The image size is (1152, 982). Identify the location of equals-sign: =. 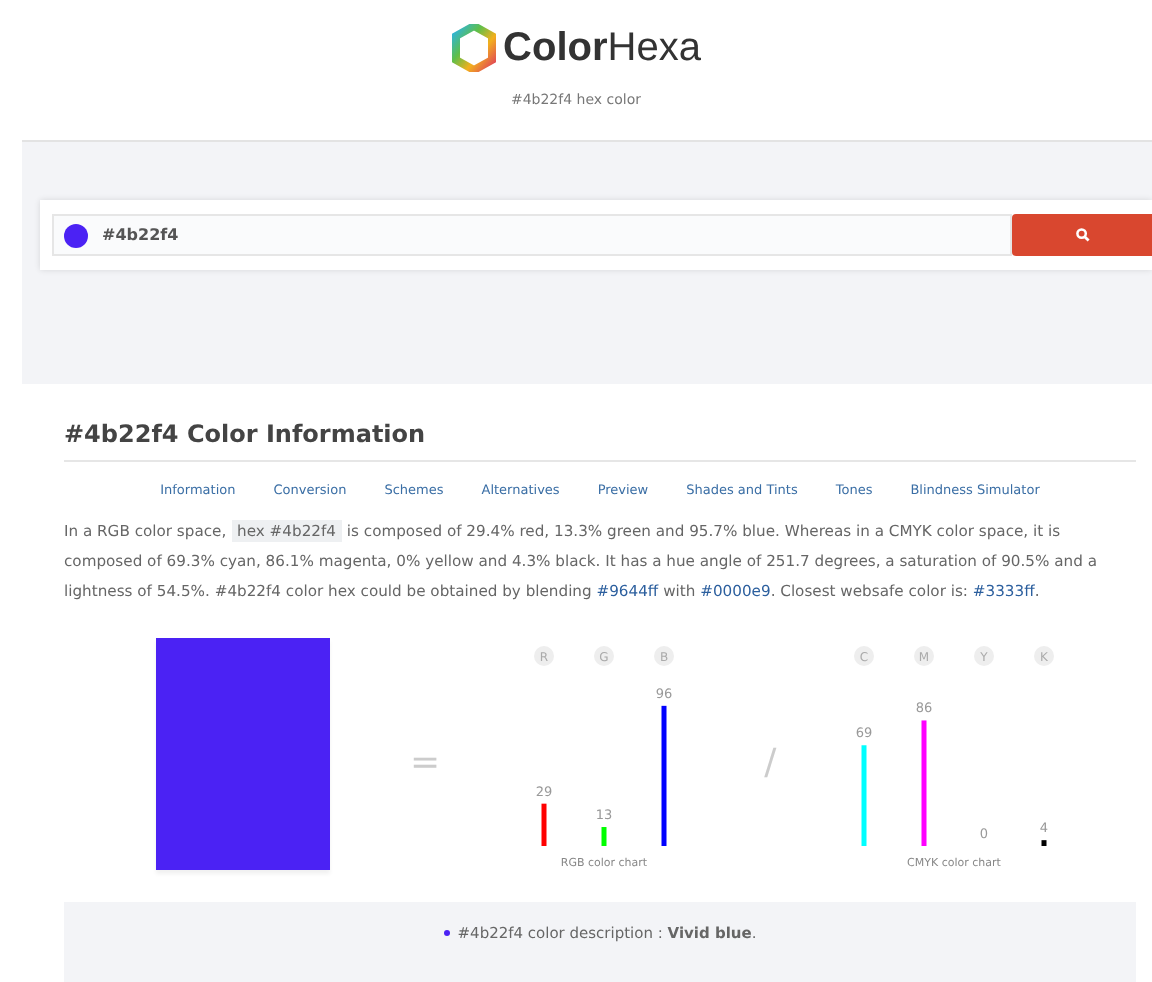
(425, 763).